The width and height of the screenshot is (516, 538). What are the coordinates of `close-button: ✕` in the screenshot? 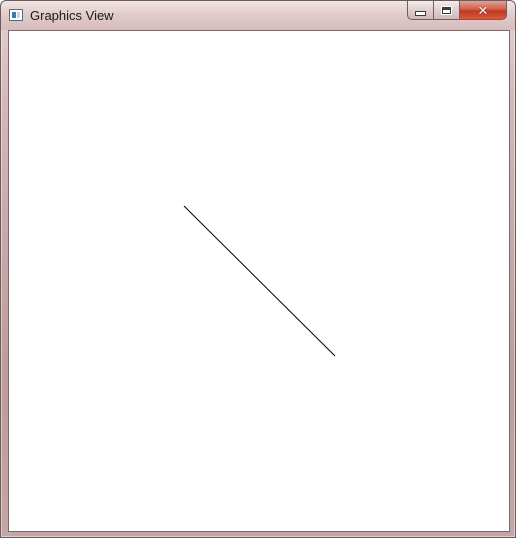 It's located at (483, 10).